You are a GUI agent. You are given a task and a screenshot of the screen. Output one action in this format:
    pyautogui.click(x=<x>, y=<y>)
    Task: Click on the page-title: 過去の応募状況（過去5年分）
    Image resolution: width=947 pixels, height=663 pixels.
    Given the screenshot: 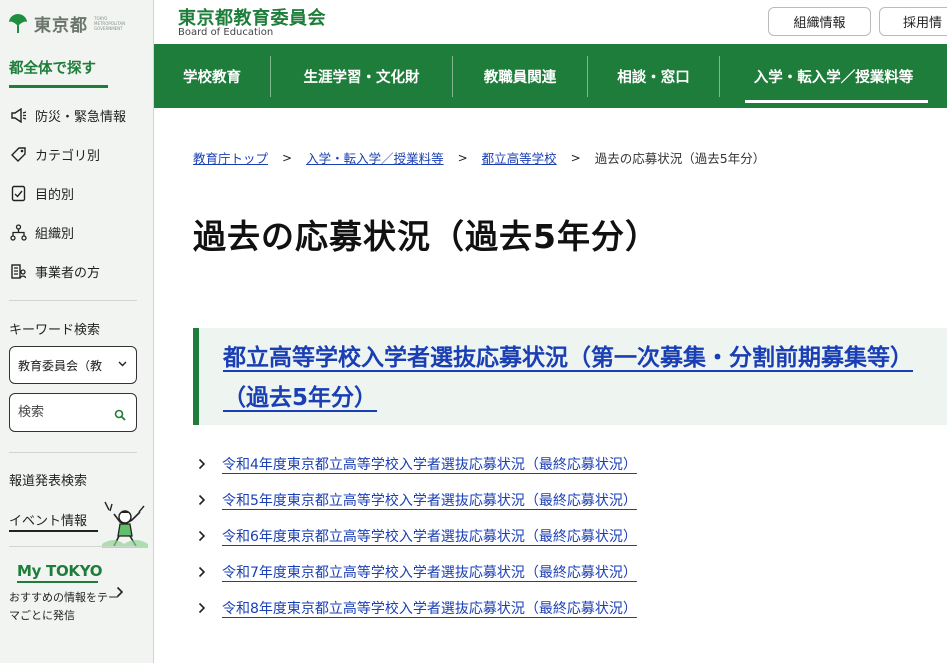 What is the action you would take?
    pyautogui.click(x=426, y=236)
    